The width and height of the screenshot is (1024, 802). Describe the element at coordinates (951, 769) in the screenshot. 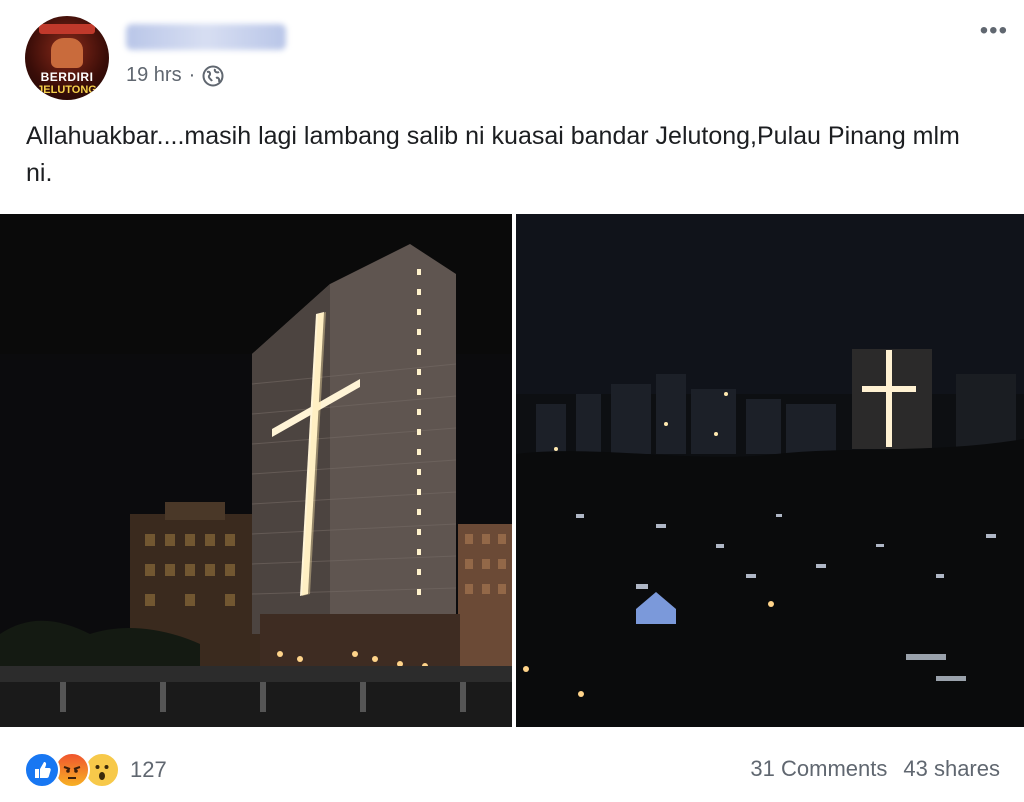

I see `shares-link: 43 shares` at that location.